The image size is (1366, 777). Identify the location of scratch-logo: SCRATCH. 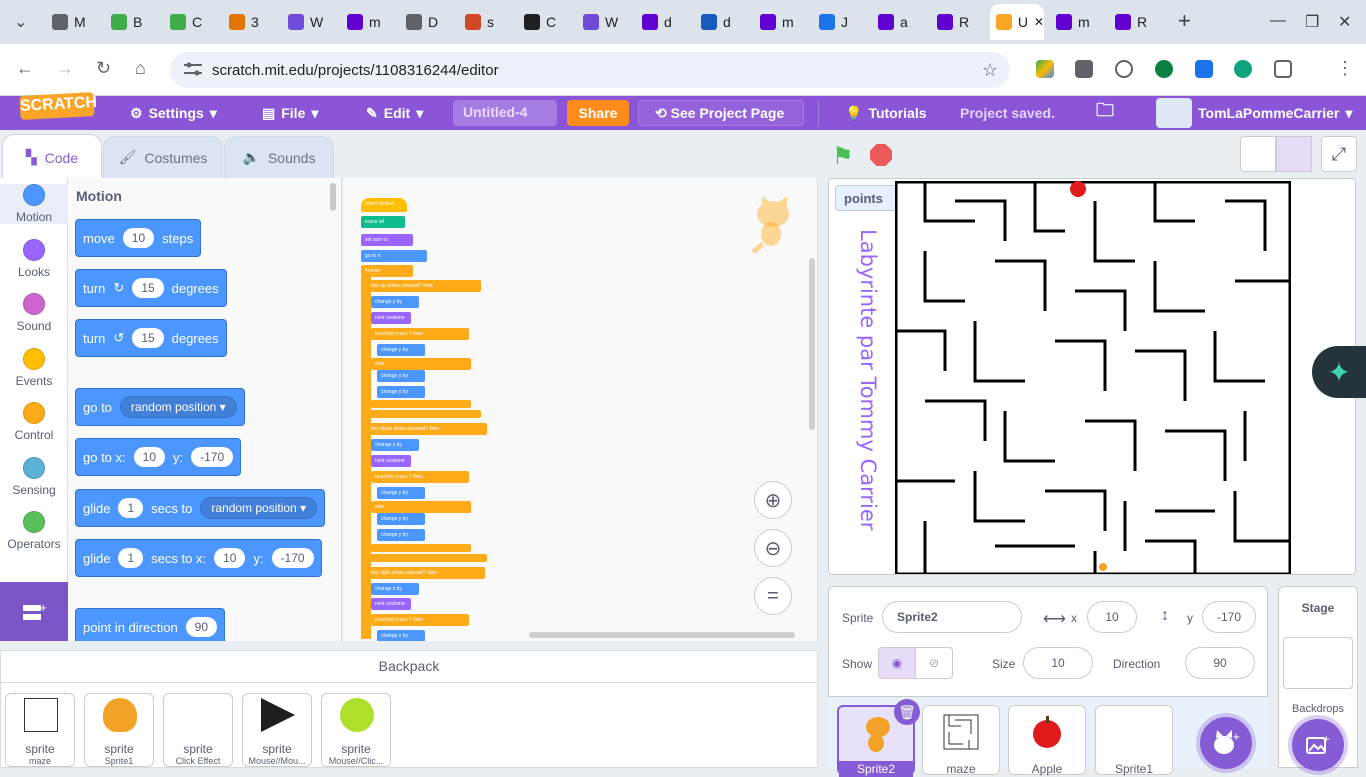
(58, 106).